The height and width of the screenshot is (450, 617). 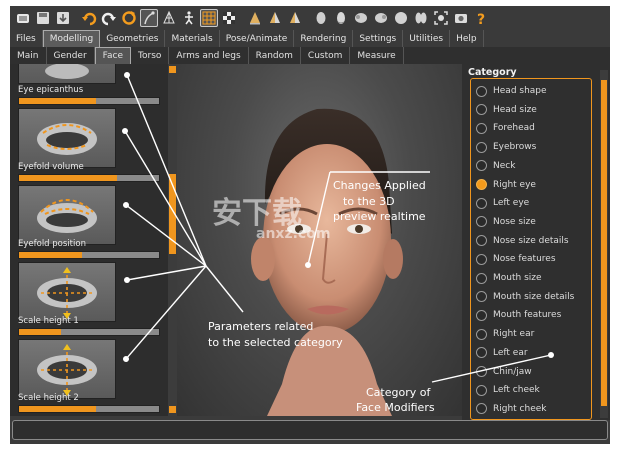 What do you see at coordinates (89, 18) in the screenshot?
I see `undo-icon` at bounding box center [89, 18].